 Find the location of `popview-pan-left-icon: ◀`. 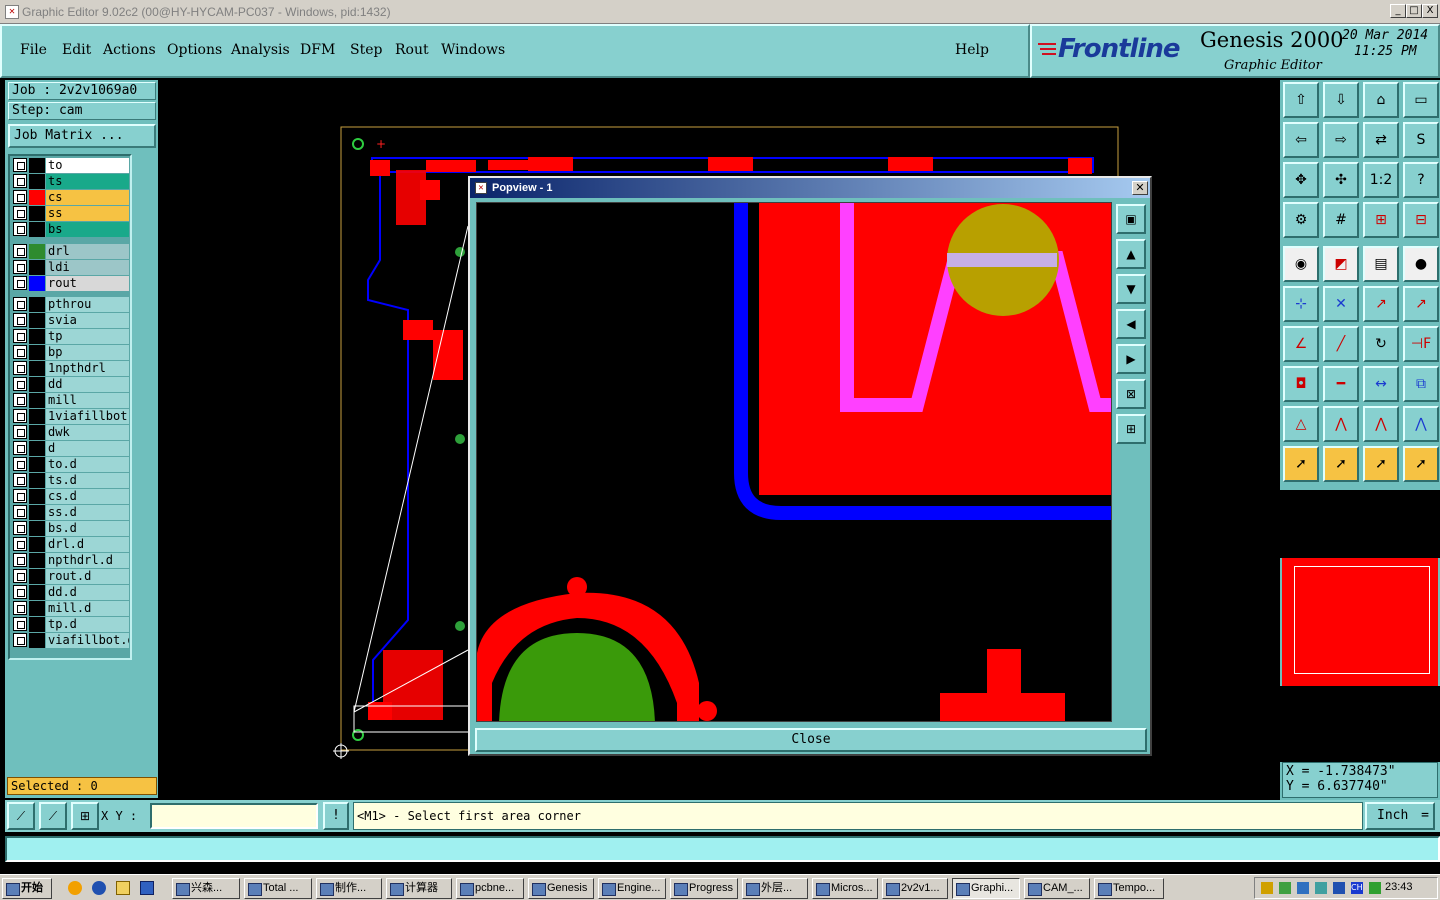

popview-pan-left-icon: ◀ is located at coordinates (1131, 324).